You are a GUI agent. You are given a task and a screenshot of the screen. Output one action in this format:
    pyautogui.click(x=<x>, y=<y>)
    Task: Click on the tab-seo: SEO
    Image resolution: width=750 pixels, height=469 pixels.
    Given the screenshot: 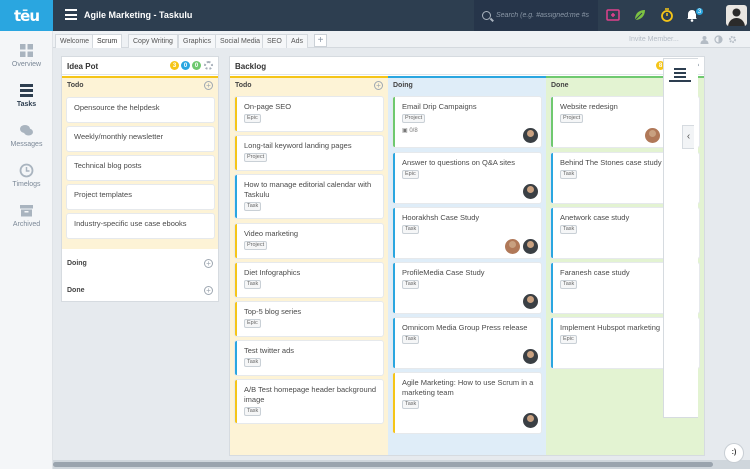 What is the action you would take?
    pyautogui.click(x=274, y=41)
    